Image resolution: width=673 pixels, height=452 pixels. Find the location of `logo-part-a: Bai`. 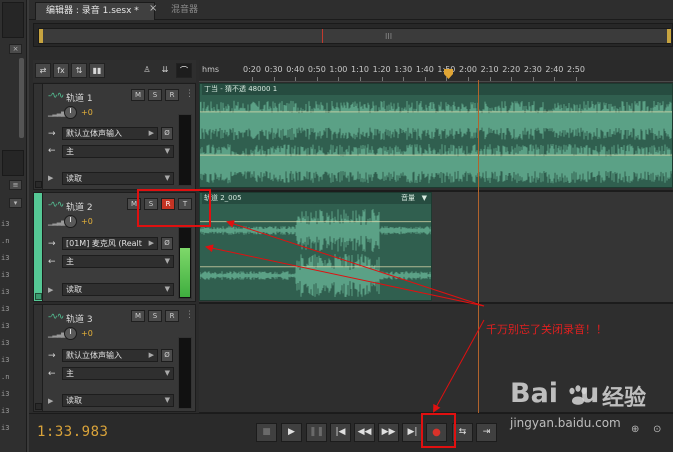

logo-part-a: Bai is located at coordinates (534, 393).